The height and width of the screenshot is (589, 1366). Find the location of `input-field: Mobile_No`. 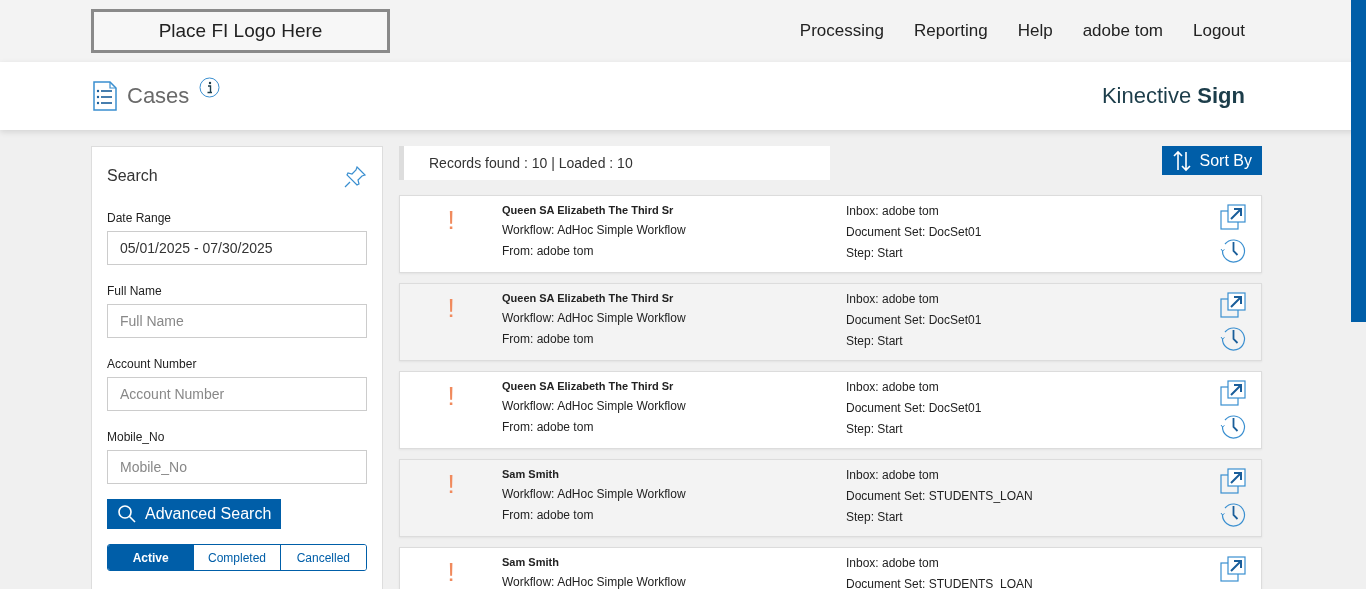

input-field: Mobile_No is located at coordinates (237, 467).